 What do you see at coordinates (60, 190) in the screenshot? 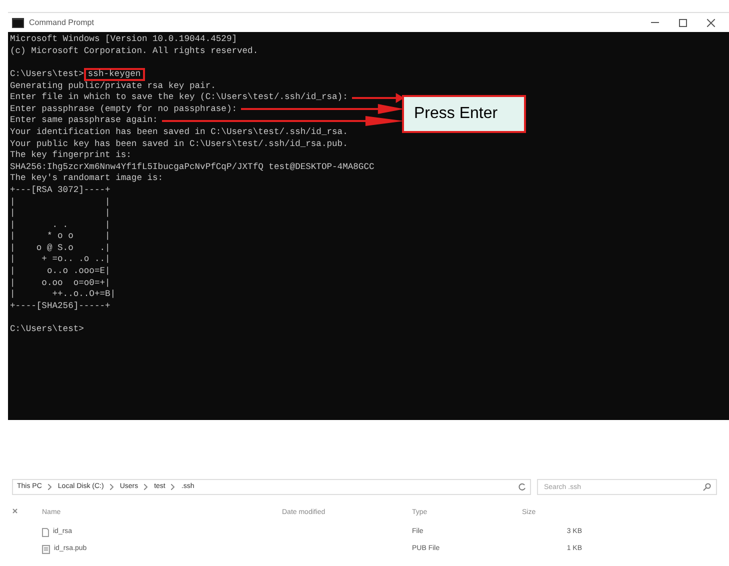
I see `terminal-line: +---[RSA 3072]----+` at bounding box center [60, 190].